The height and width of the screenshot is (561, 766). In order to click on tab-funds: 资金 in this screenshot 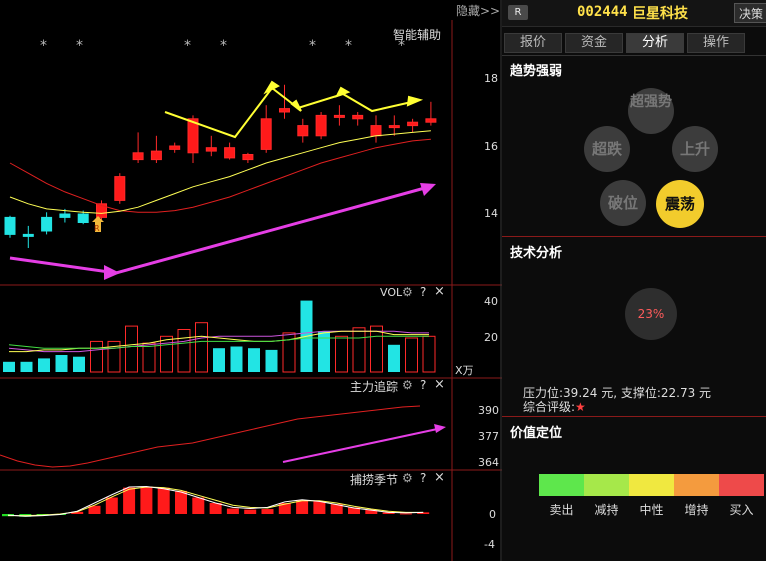, I will do `click(594, 43)`.